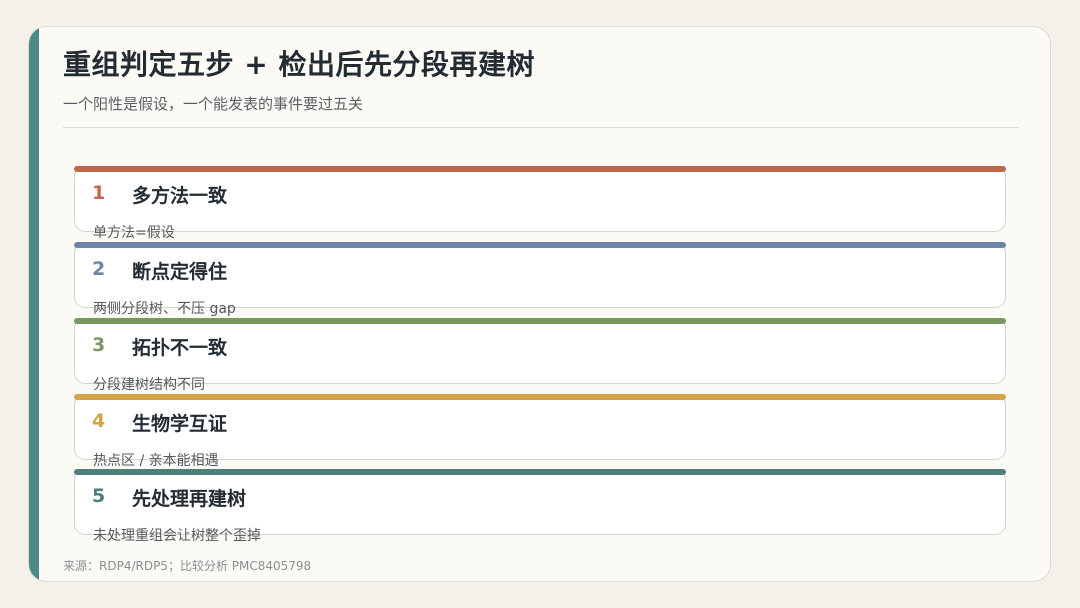 The image size is (1080, 608). Describe the element at coordinates (34, 304) in the screenshot. I see `accent-bar` at that location.